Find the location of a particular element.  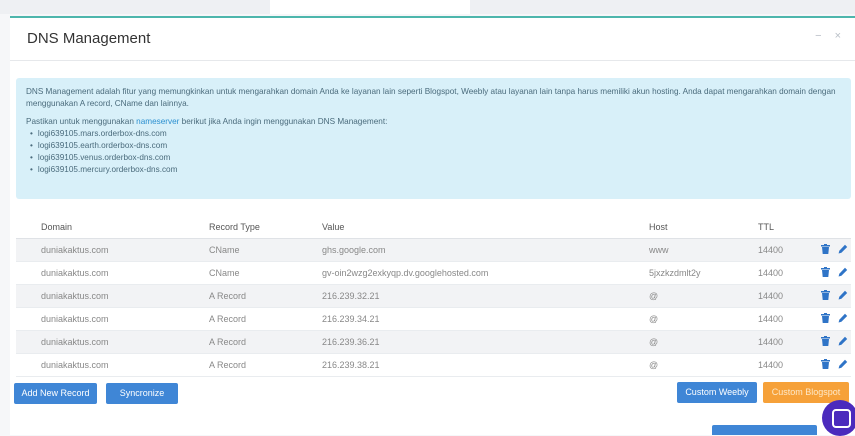

column-header-domain: Domain is located at coordinates (112, 227).